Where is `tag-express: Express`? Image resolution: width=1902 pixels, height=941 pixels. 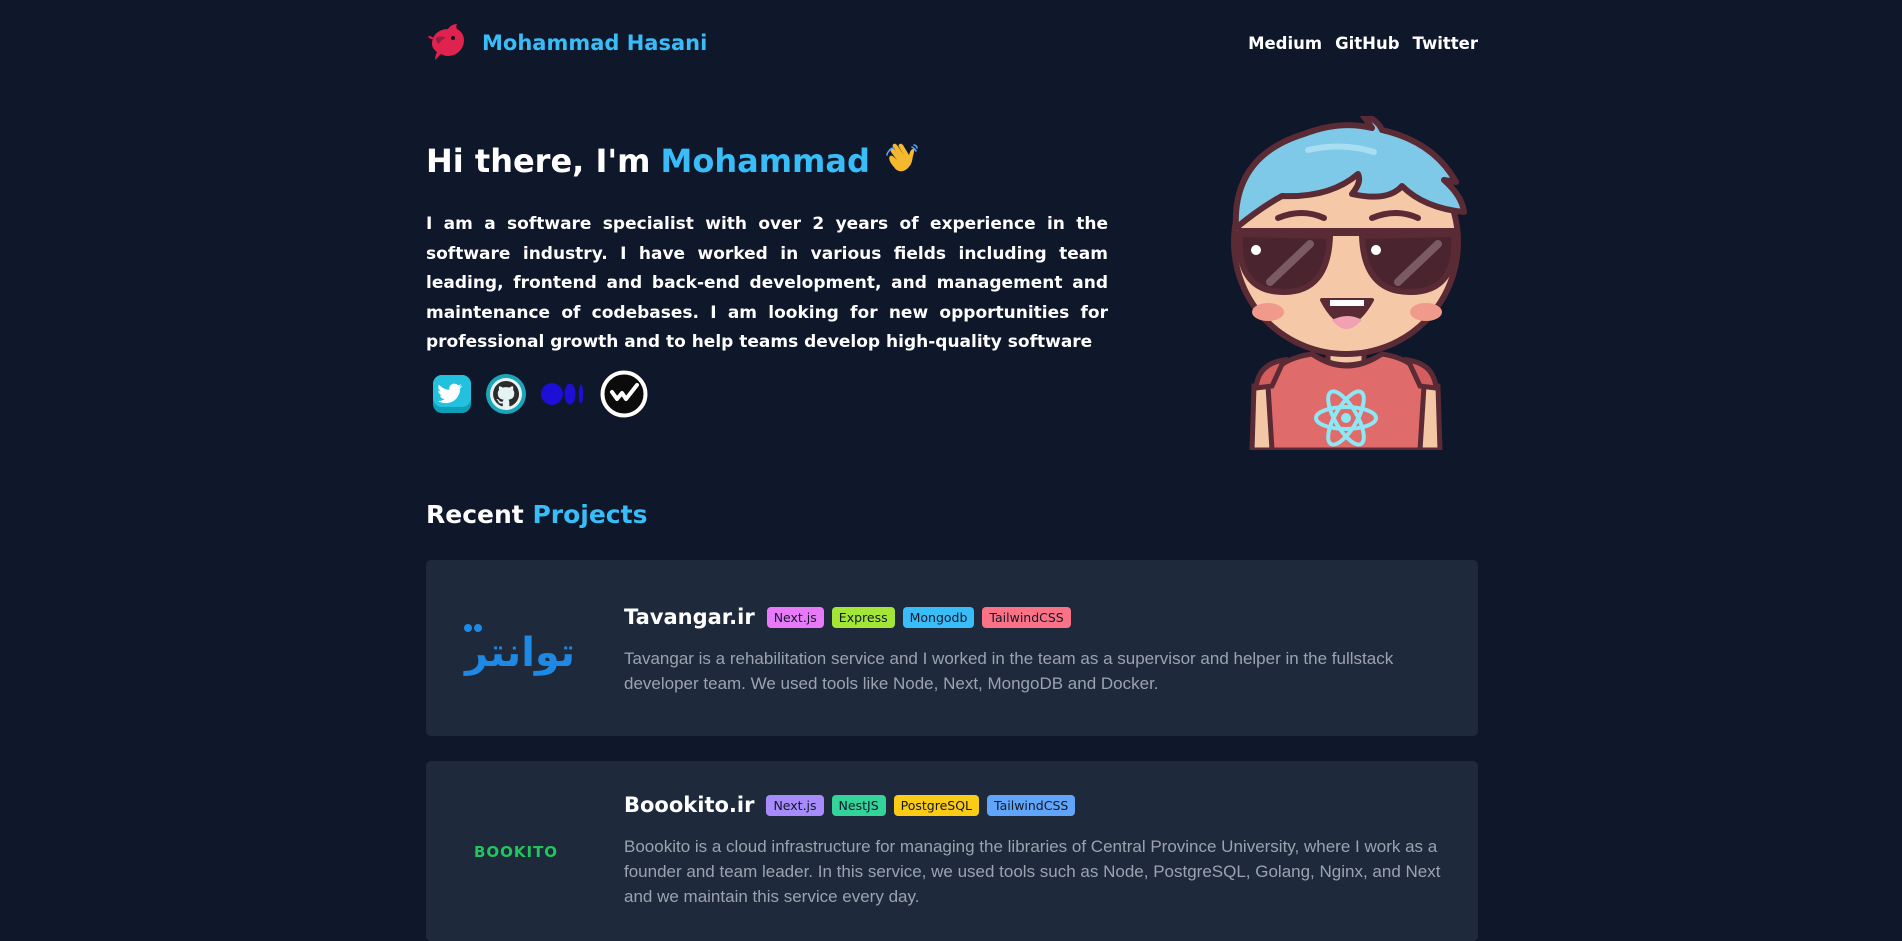
tag-express: Express is located at coordinates (863, 617).